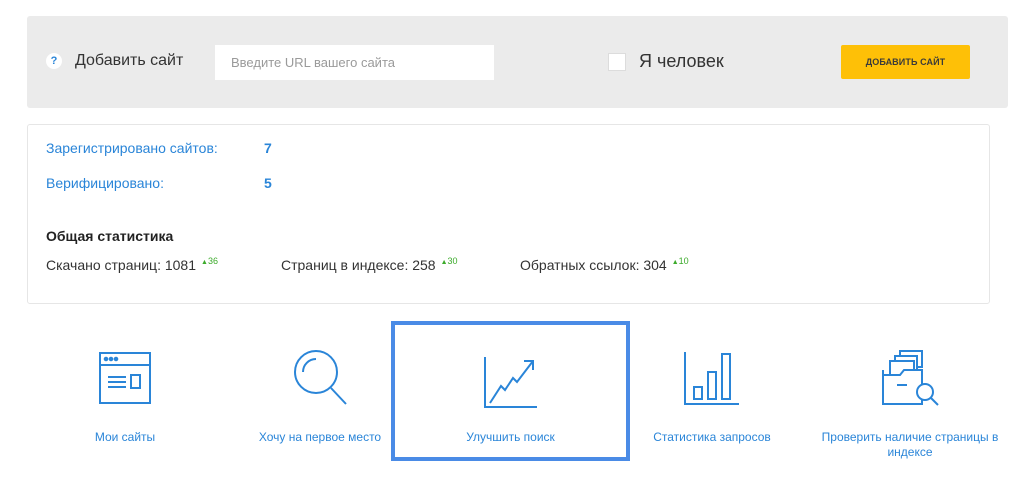  What do you see at coordinates (711, 378) in the screenshot?
I see `bar-chart-icon` at bounding box center [711, 378].